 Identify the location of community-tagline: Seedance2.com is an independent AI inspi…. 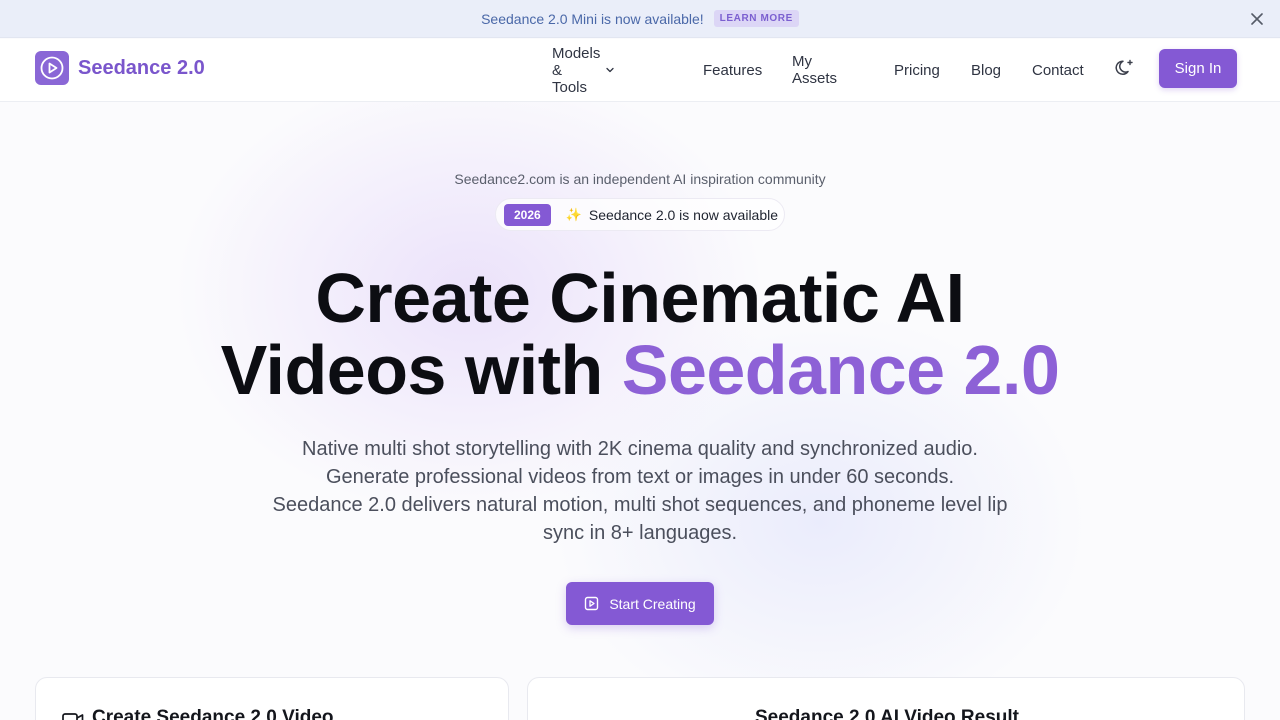
(640, 179).